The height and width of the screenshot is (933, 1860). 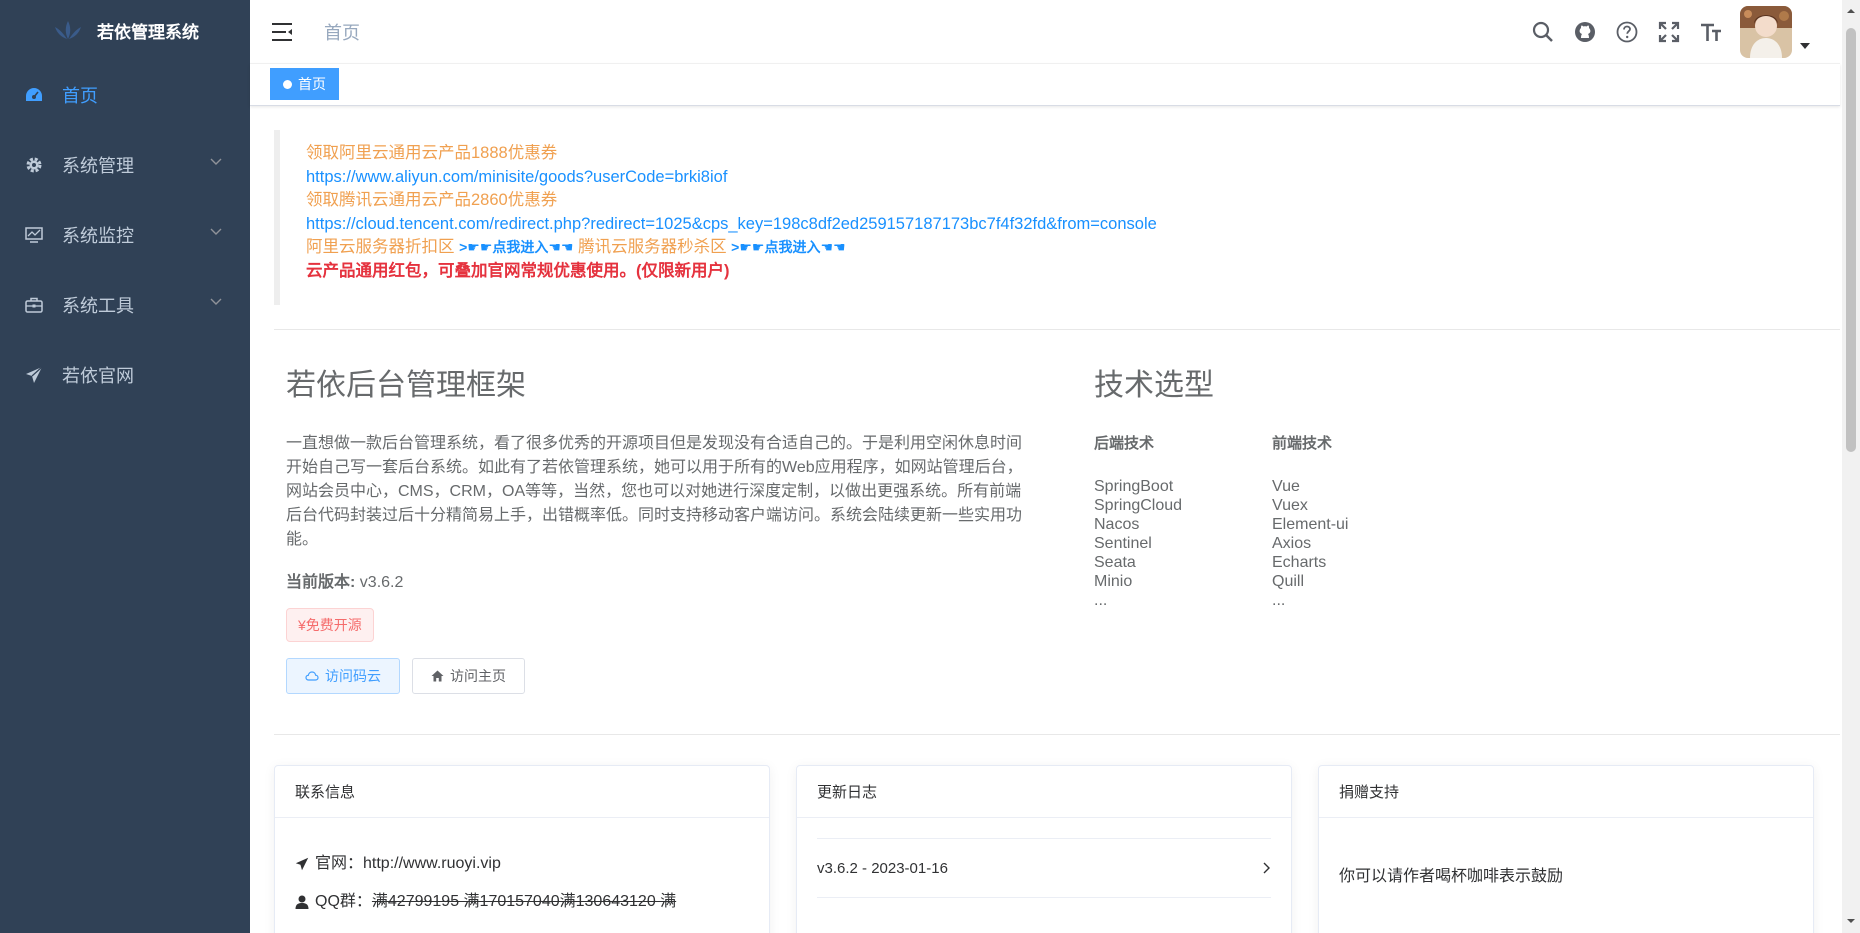 I want to click on question-icon, so click(x=1627, y=32).